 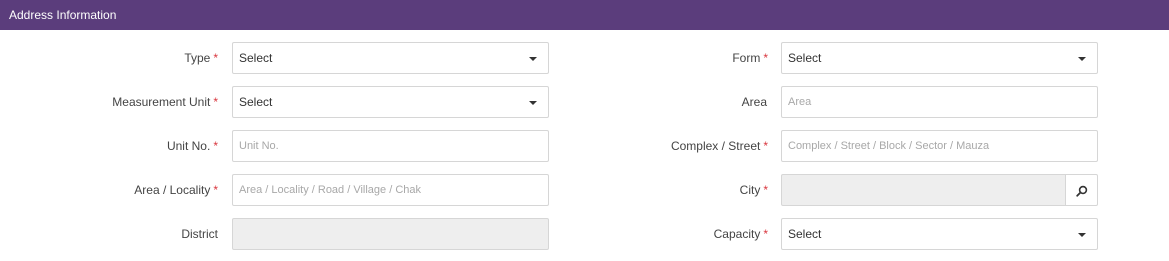 I want to click on capacity-label-text: Capacity, so click(x=737, y=234).